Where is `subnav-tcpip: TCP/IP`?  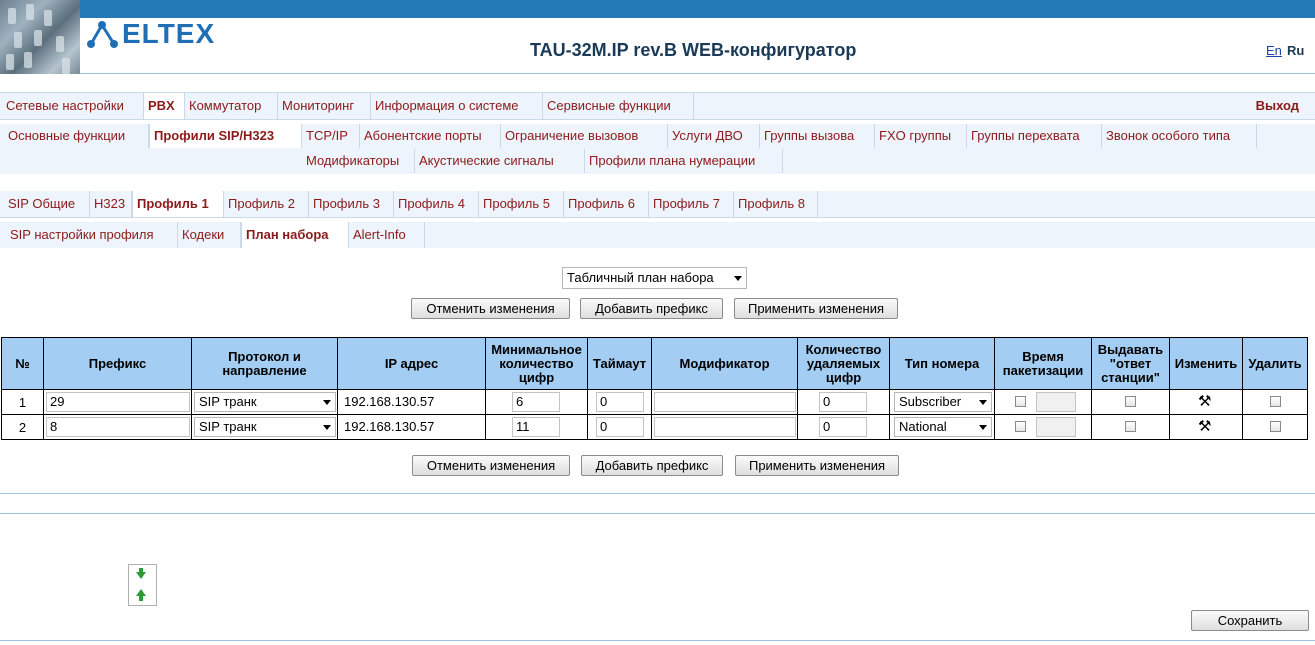
subnav-tcpip: TCP/IP is located at coordinates (331, 136).